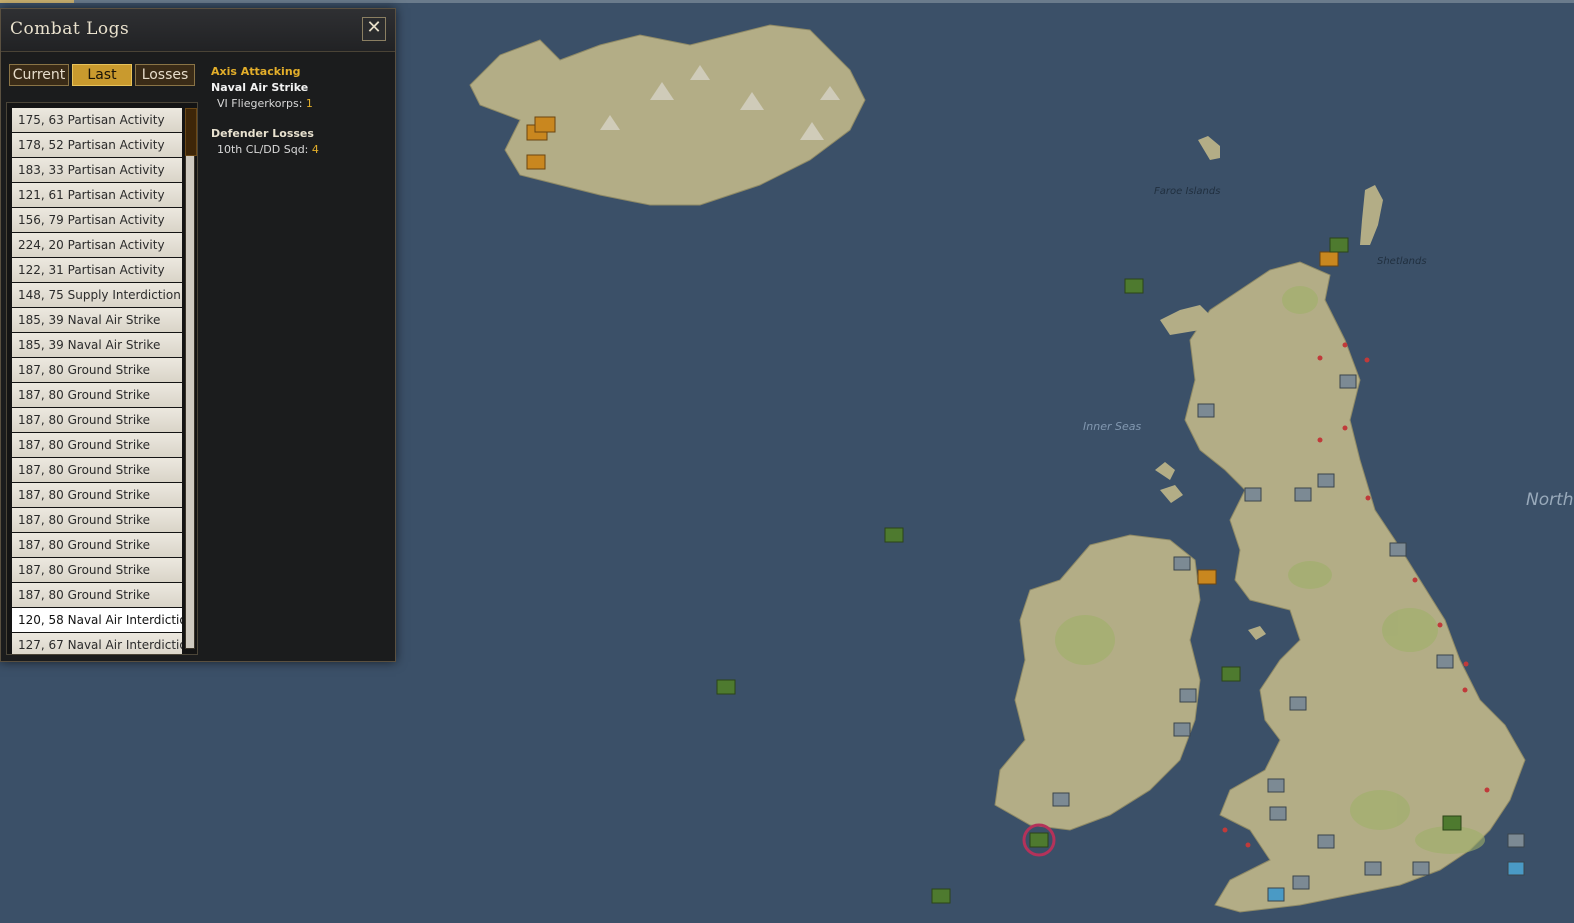 The width and height of the screenshot is (1574, 923). Describe the element at coordinates (1187, 191) in the screenshot. I see `map-label-faroe: Faroe Islands` at that location.